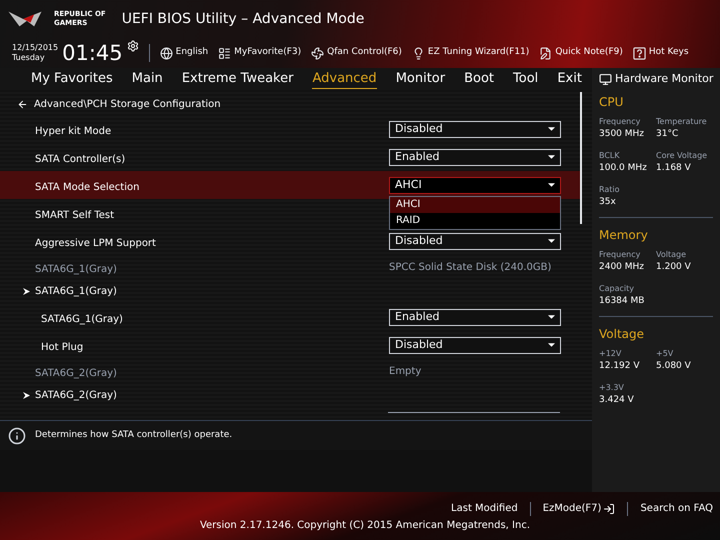  Describe the element at coordinates (76, 291) in the screenshot. I see `submenu-link: SATA6G_1(Gray)` at that location.